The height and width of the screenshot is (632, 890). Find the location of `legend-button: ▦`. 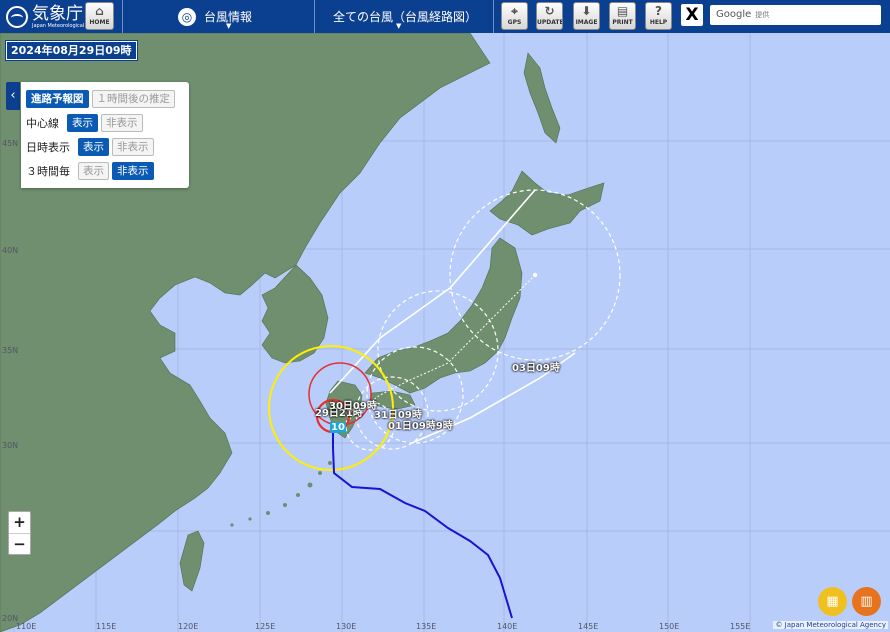

legend-button: ▦ is located at coordinates (832, 601).